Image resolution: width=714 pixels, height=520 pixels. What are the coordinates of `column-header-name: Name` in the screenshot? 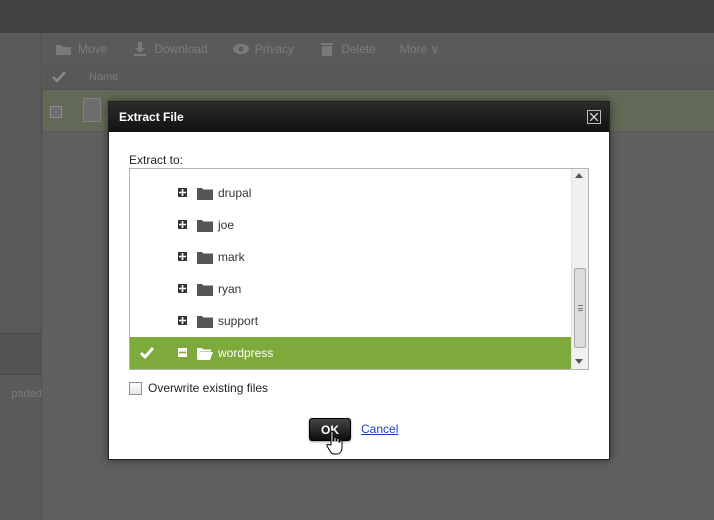 It's located at (103, 77).